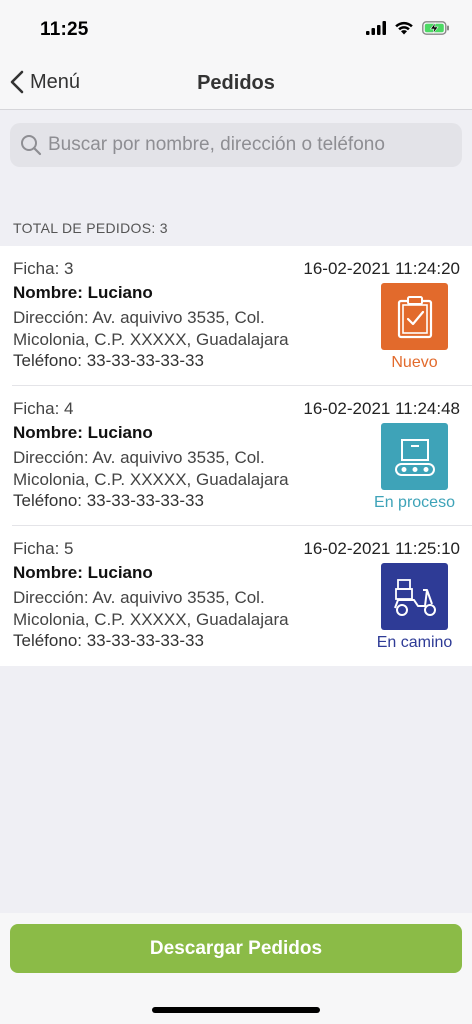 The height and width of the screenshot is (1024, 472). I want to click on order-ficha: Ficha: 5, so click(43, 548).